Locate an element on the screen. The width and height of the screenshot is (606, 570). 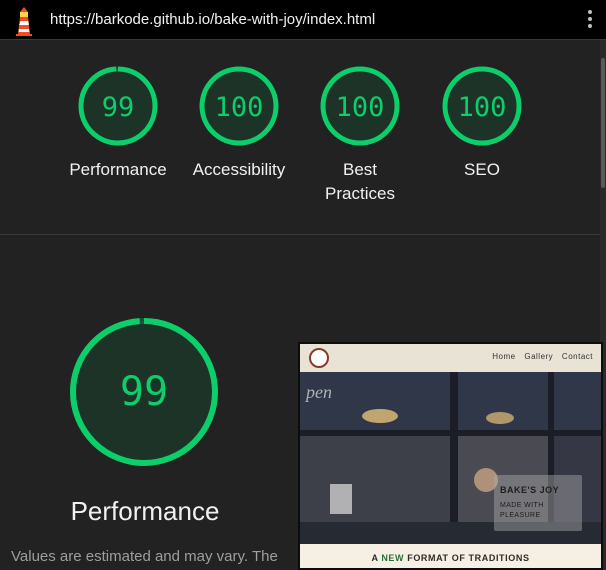
gauge-accessibility-ring: 100 is located at coordinates (239, 106).